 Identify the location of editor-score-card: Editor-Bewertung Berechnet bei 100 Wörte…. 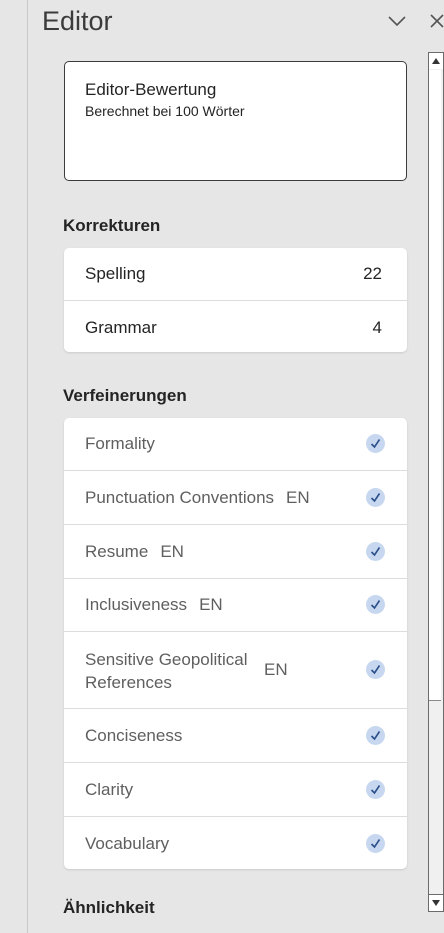
(235, 121).